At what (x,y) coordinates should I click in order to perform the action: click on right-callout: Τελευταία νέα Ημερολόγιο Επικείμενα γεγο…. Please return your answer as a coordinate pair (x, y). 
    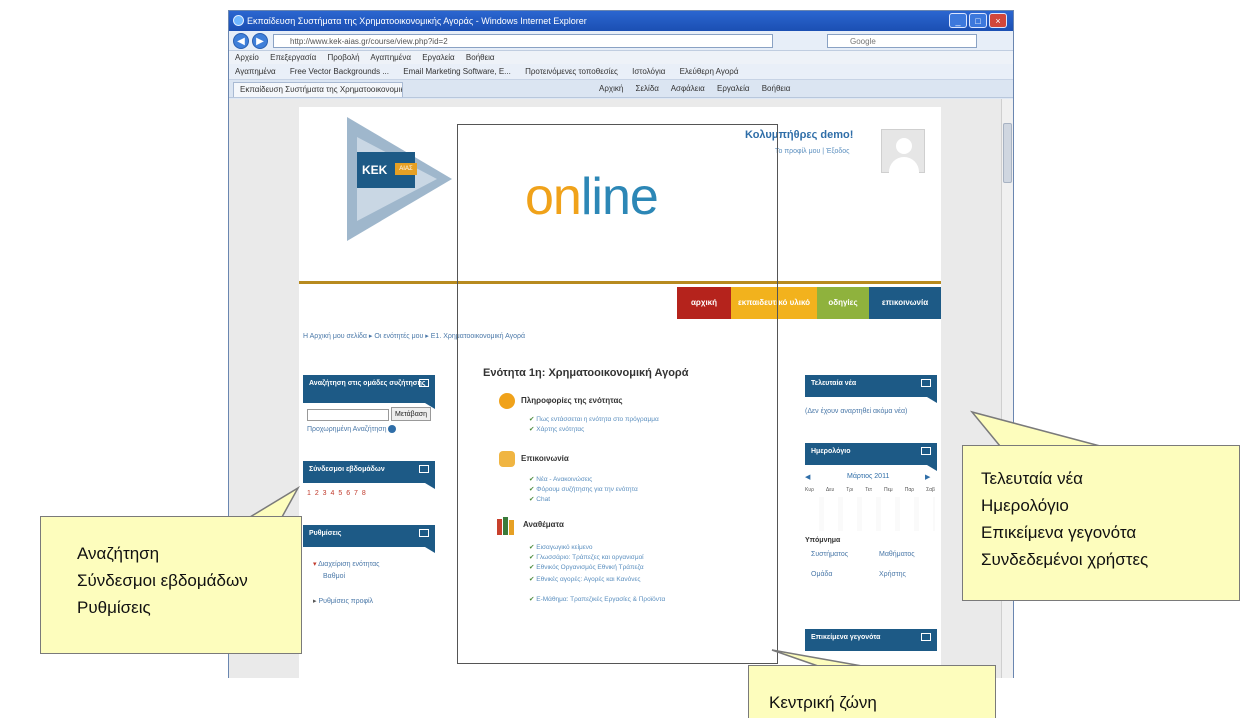
    Looking at the image, I should click on (1101, 523).